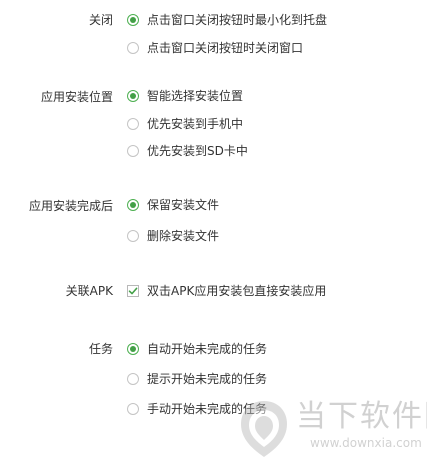  Describe the element at coordinates (361, 416) in the screenshot. I see `watermark-brand: 当下软件园` at that location.